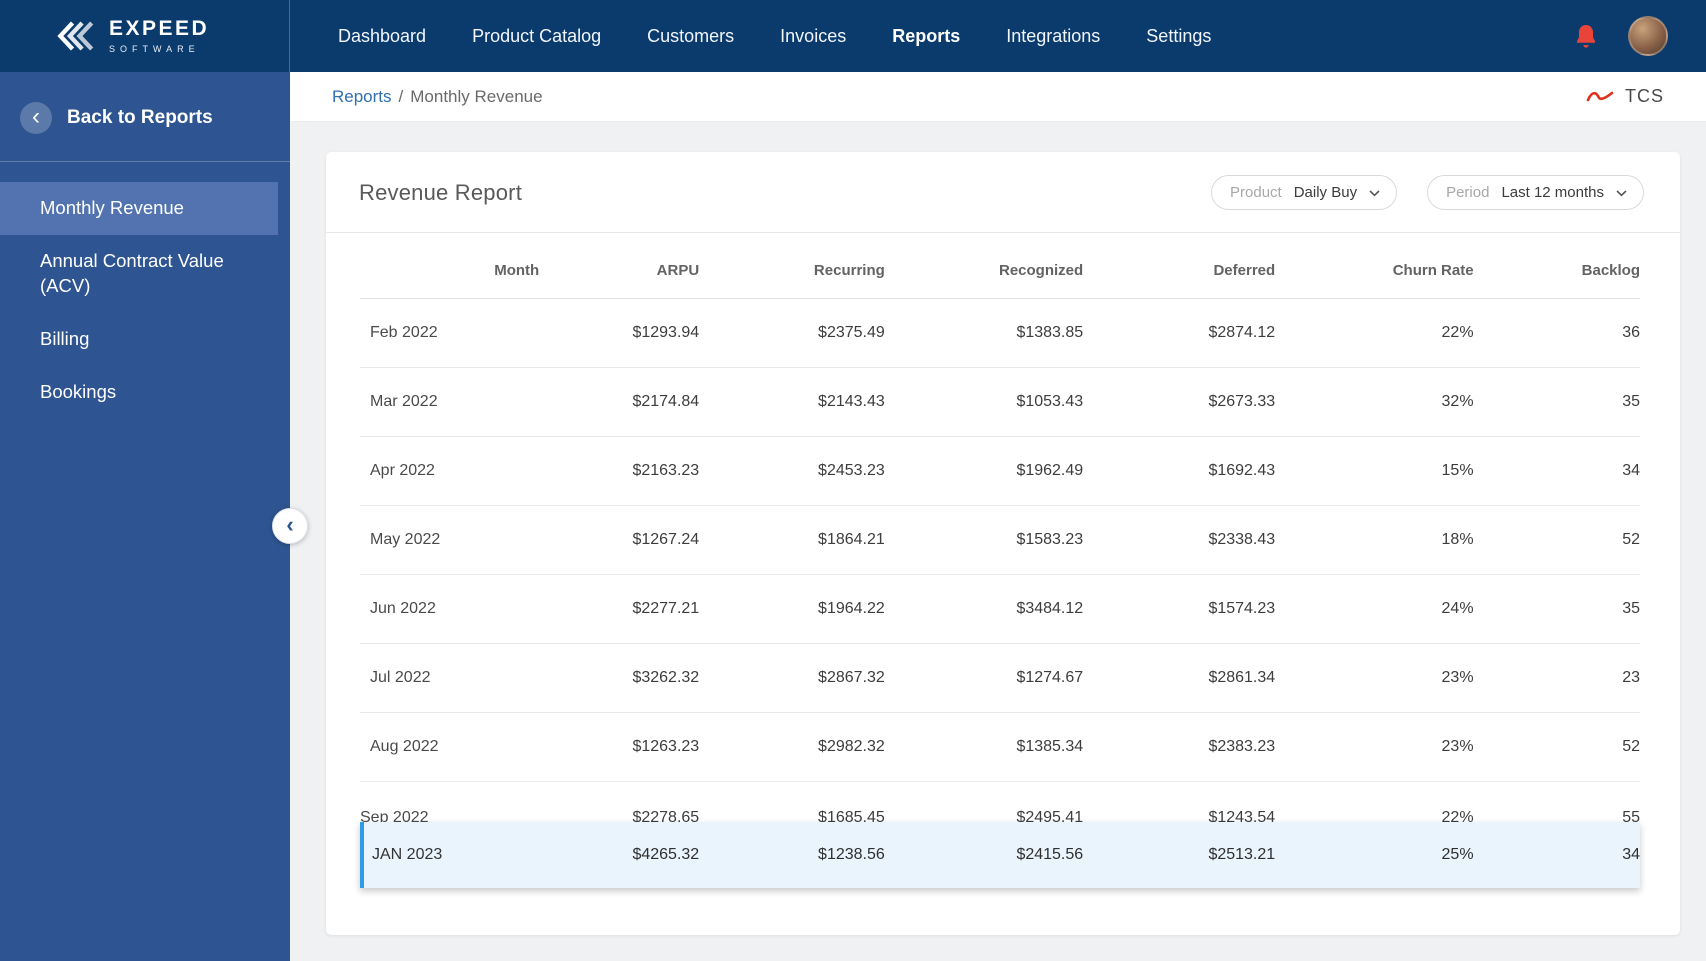  I want to click on cell-arpu: $2277.21, so click(619, 609).